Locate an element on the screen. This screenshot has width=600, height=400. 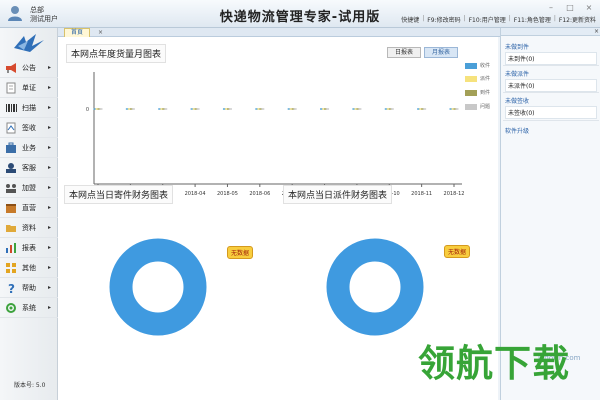
sidebar-item-label: 扫描 is located at coordinates (29, 107).